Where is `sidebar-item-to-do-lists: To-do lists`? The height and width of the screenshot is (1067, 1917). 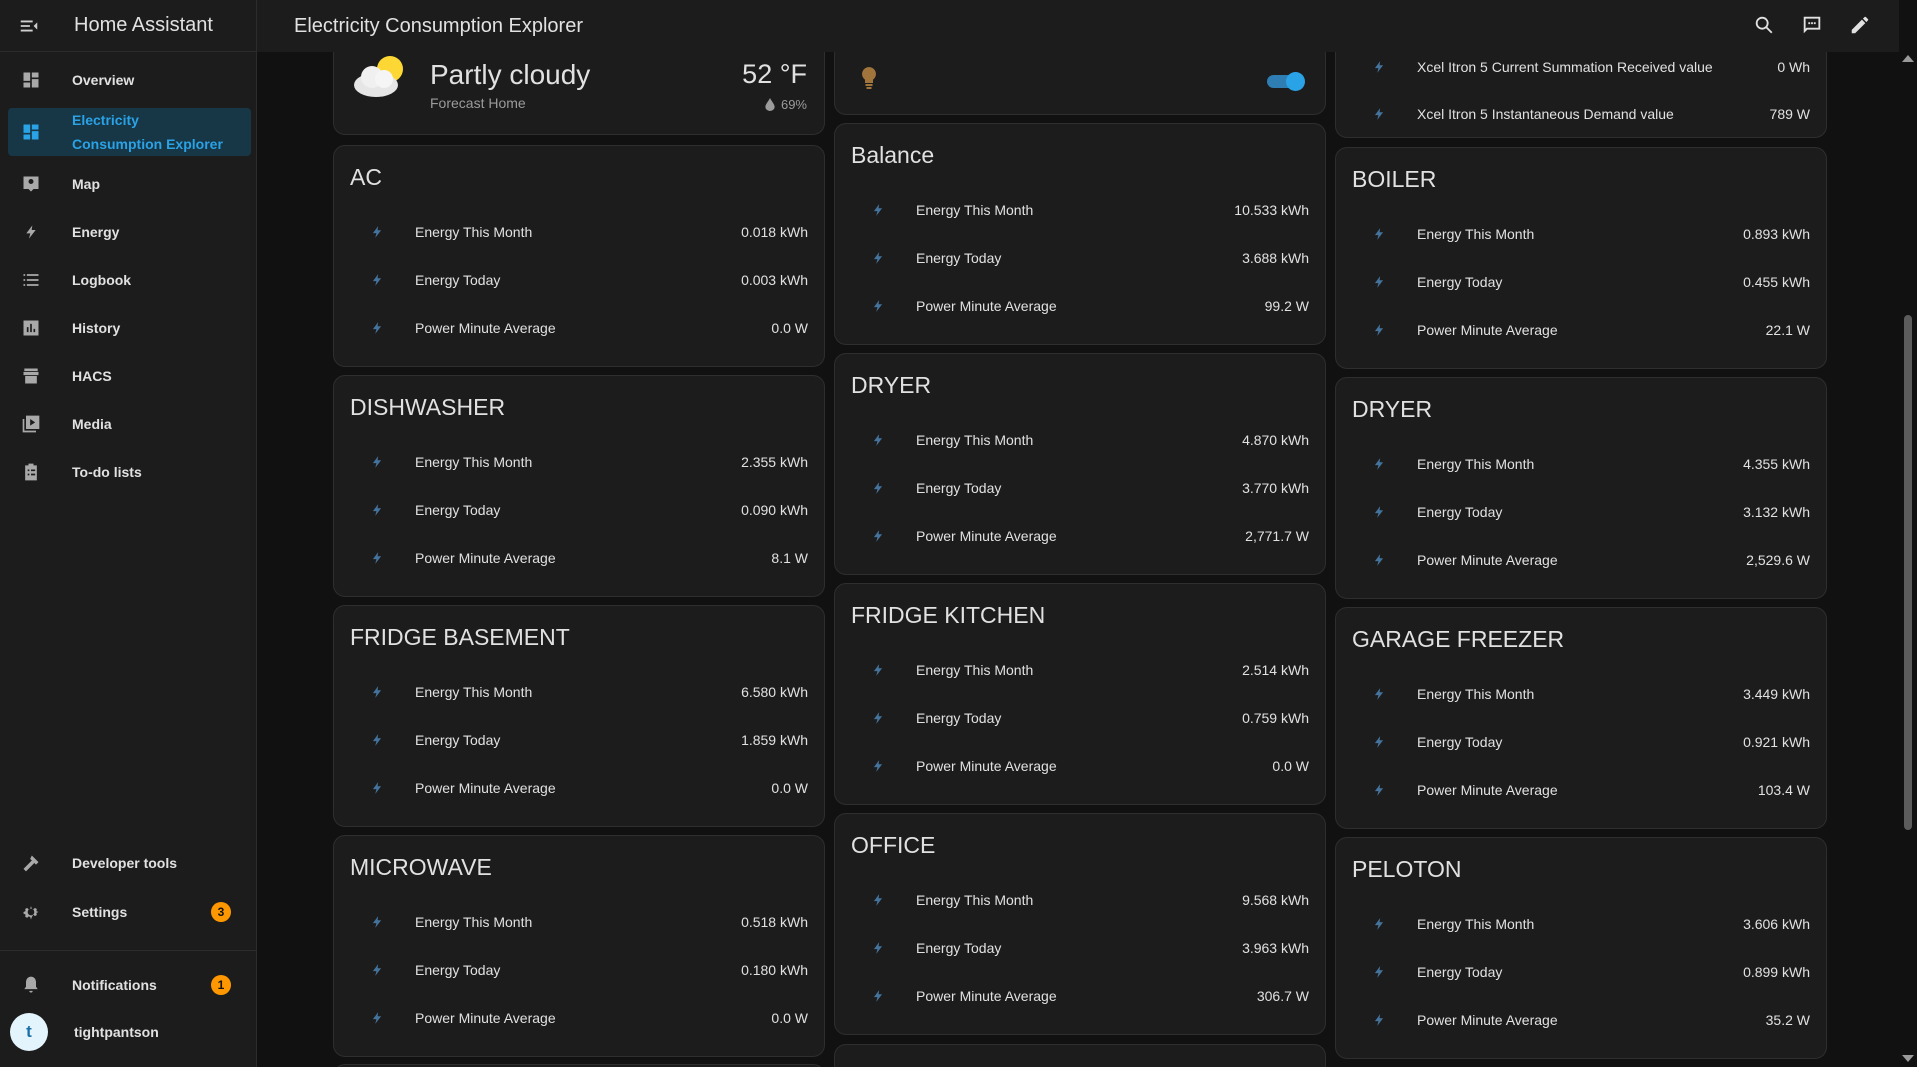
sidebar-item-to-do-lists: To-do lists is located at coordinates (129, 472).